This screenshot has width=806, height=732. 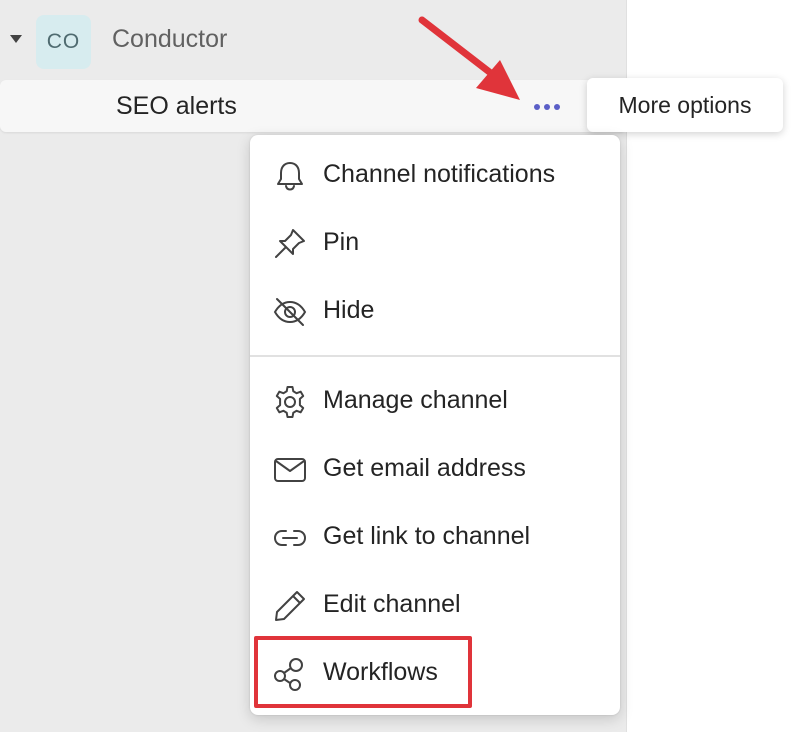 I want to click on menu-item-workflows: Workflows, so click(x=435, y=674).